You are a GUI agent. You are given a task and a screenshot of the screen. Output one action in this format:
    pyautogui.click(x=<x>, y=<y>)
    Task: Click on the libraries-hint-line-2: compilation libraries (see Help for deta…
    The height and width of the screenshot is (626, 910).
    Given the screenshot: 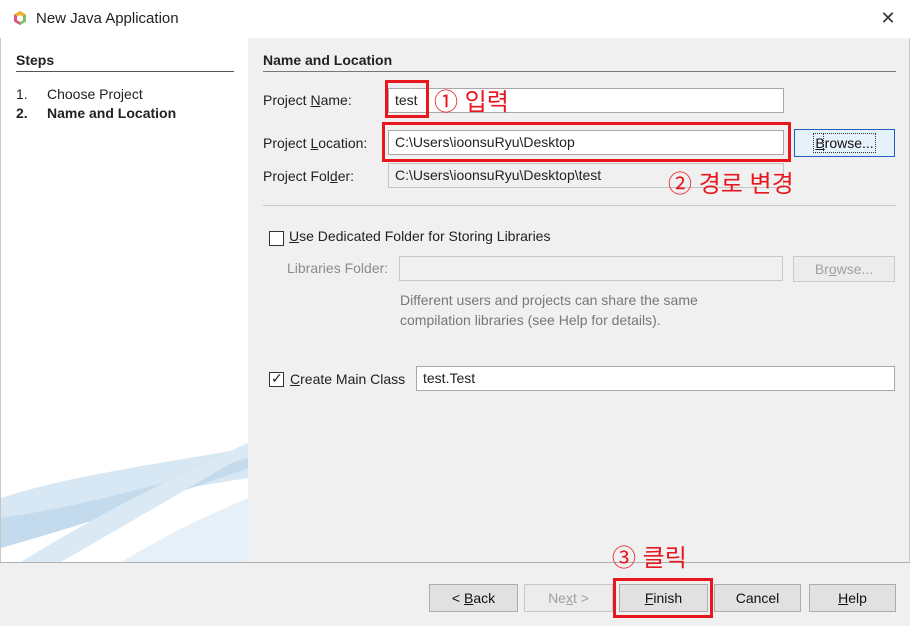 What is the action you would take?
    pyautogui.click(x=530, y=320)
    